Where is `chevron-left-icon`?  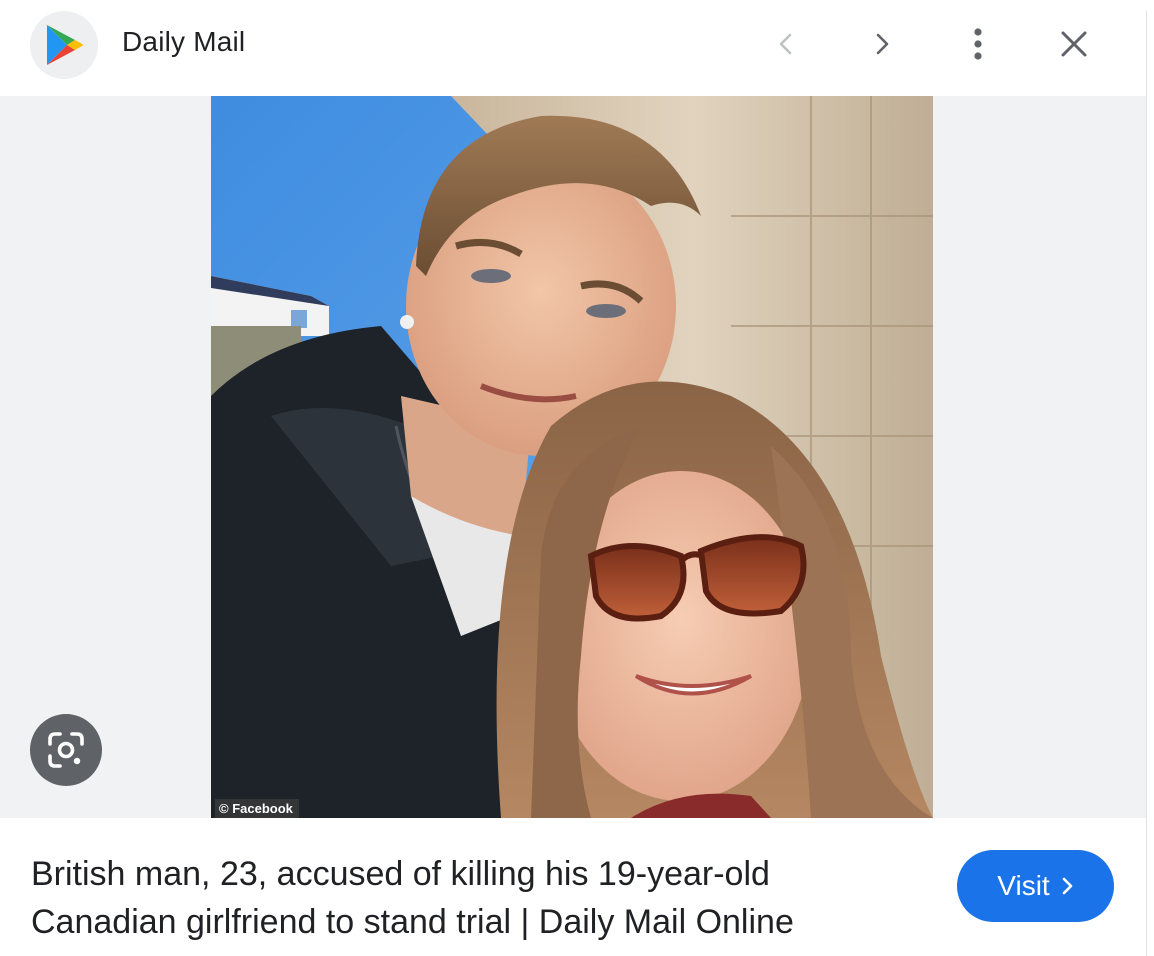 chevron-left-icon is located at coordinates (785, 44).